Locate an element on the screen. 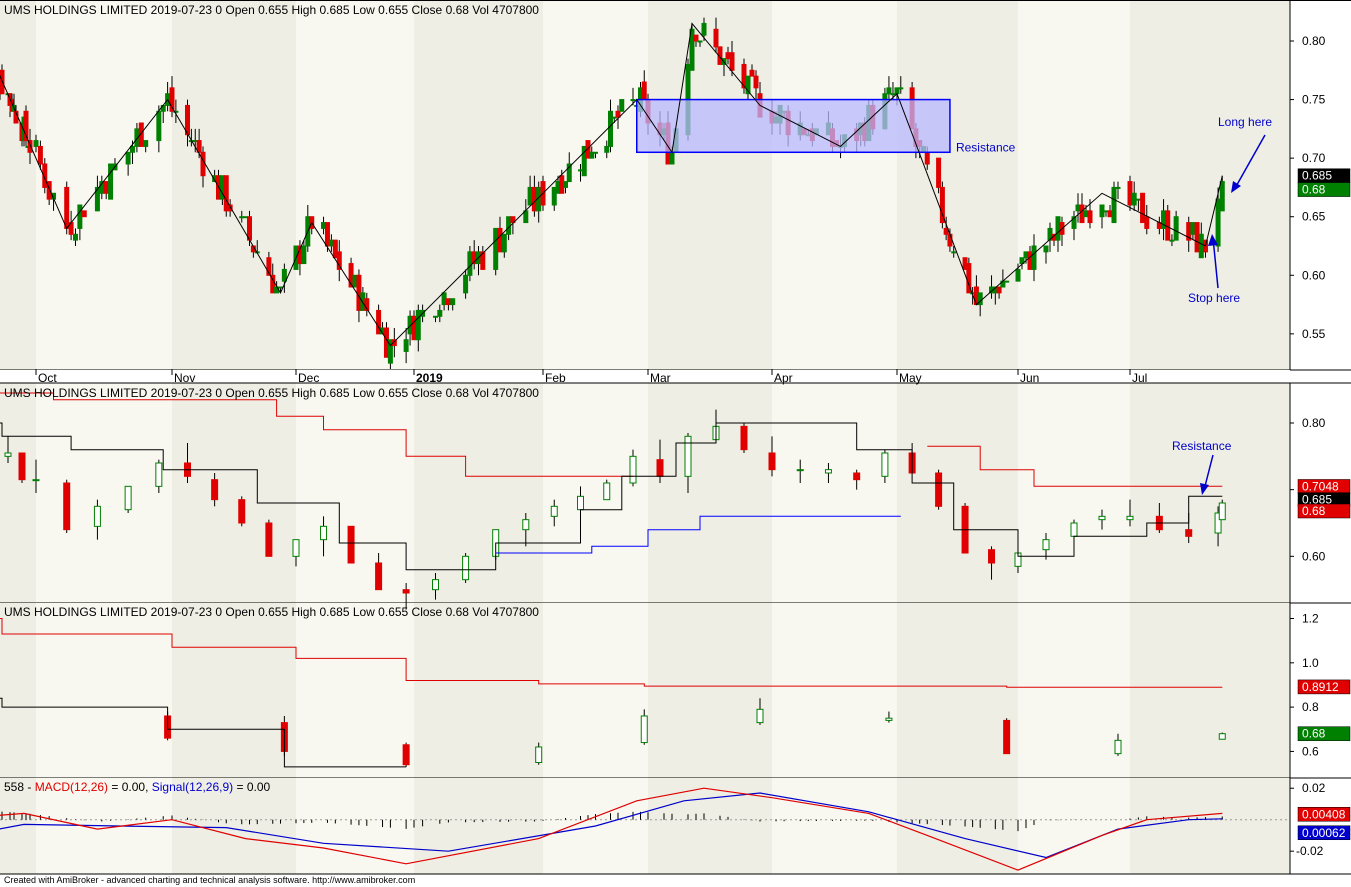 This screenshot has height=887, width=1351. last-close-label: 0.68 is located at coordinates (1314, 190).